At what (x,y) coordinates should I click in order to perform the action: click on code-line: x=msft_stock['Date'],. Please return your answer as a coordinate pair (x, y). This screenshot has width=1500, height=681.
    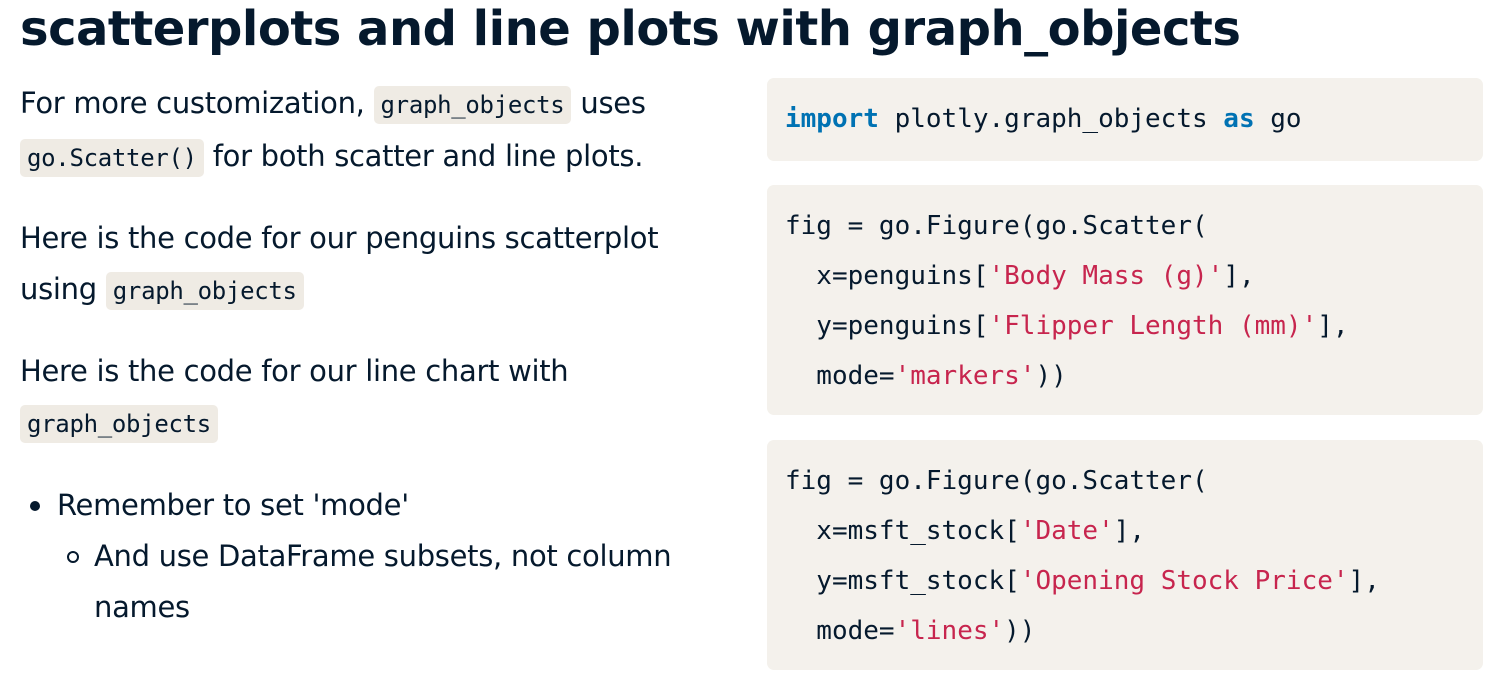
    Looking at the image, I should click on (1125, 531).